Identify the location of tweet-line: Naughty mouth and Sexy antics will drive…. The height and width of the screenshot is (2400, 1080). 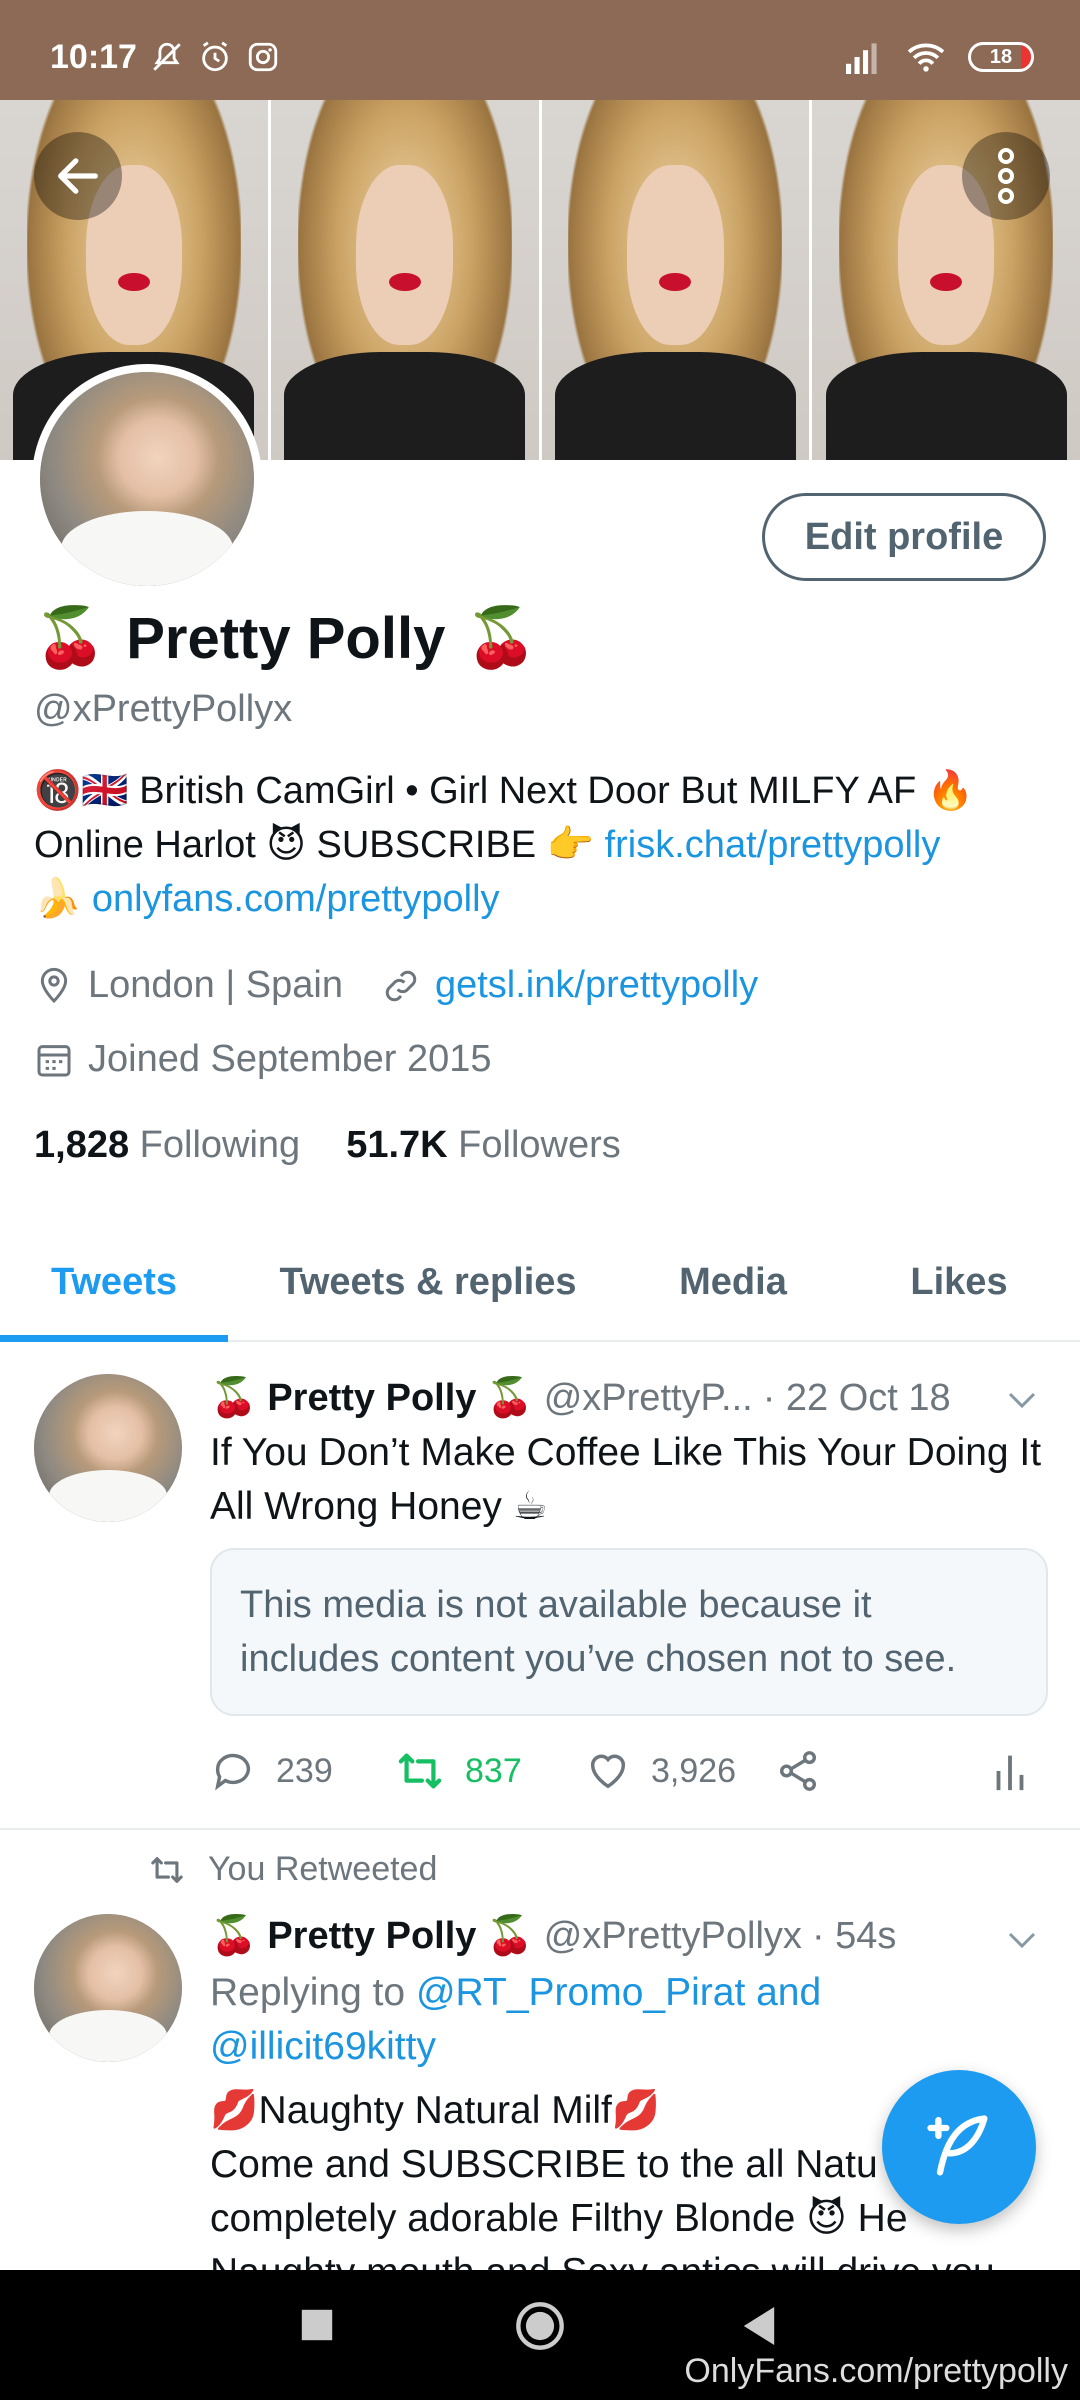
(630, 2258).